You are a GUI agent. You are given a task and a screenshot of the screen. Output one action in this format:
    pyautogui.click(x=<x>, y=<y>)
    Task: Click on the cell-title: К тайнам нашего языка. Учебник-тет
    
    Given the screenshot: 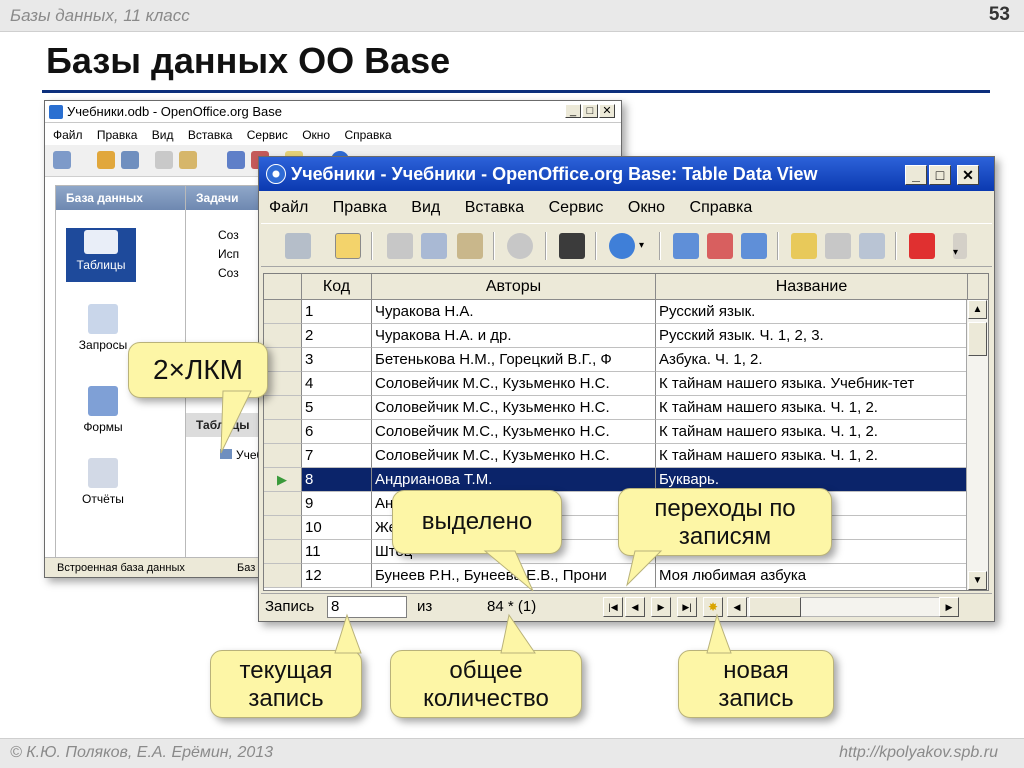 What is the action you would take?
    pyautogui.click(x=812, y=384)
    